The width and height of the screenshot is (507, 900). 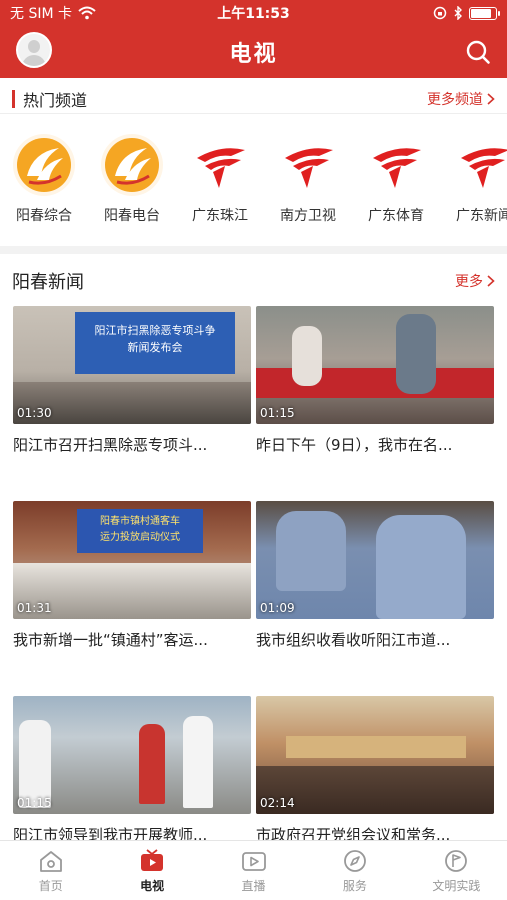 I want to click on tab-live: 直播, so click(x=253, y=870).